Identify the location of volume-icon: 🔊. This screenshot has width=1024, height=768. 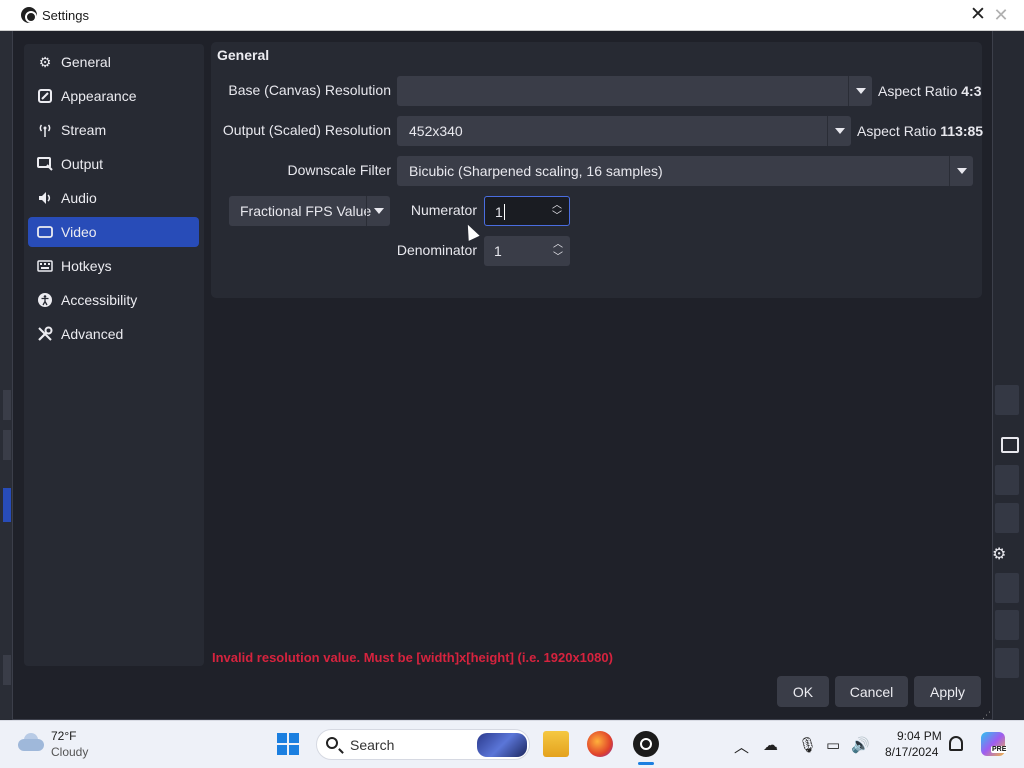
(860, 745).